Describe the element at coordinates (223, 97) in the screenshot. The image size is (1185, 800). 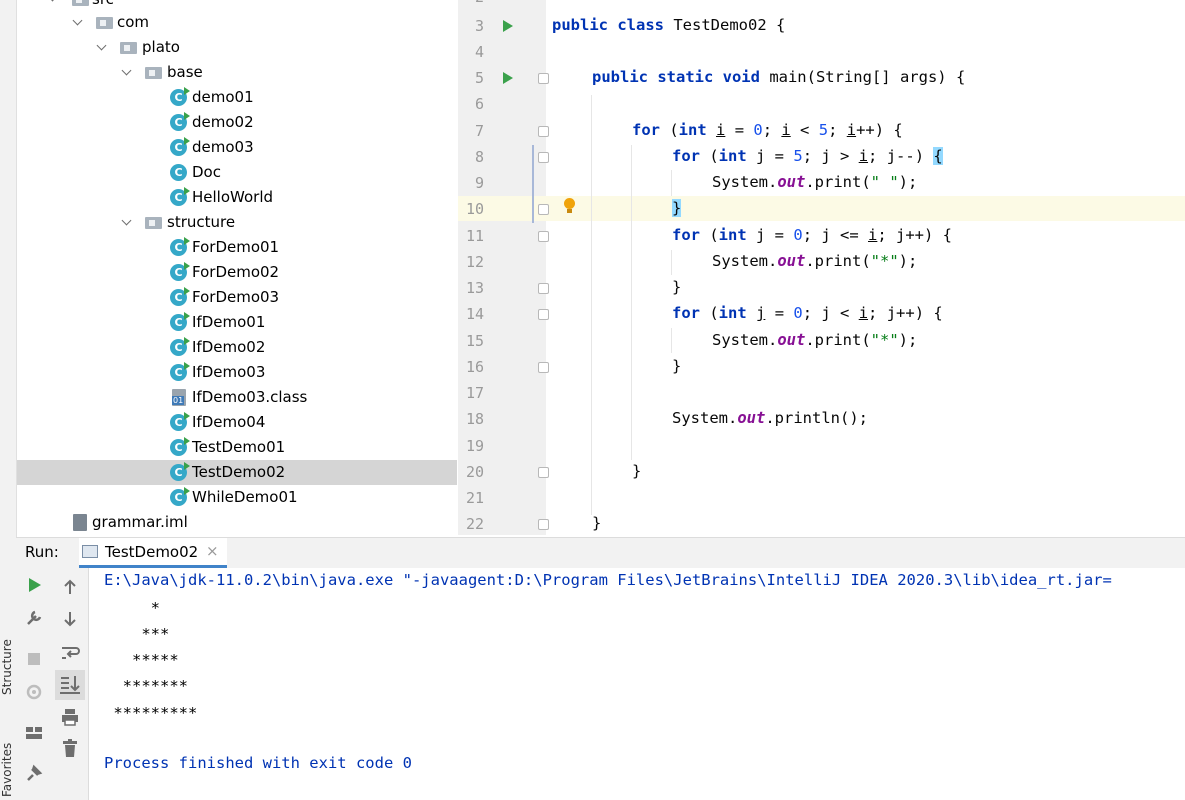
I see `tree-item-label: demo01` at that location.